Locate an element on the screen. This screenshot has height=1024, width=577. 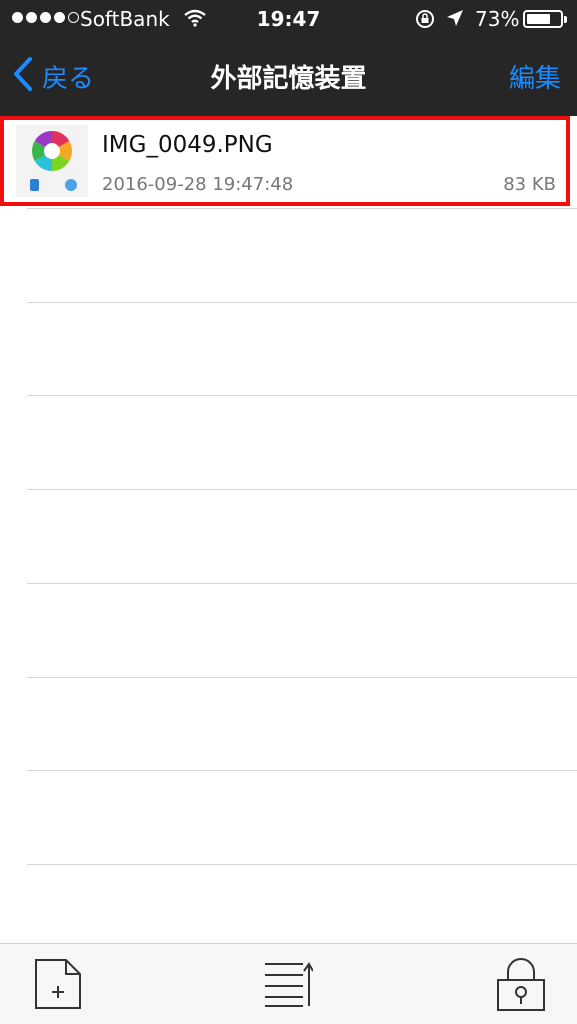
battery-icon is located at coordinates (545, 19).